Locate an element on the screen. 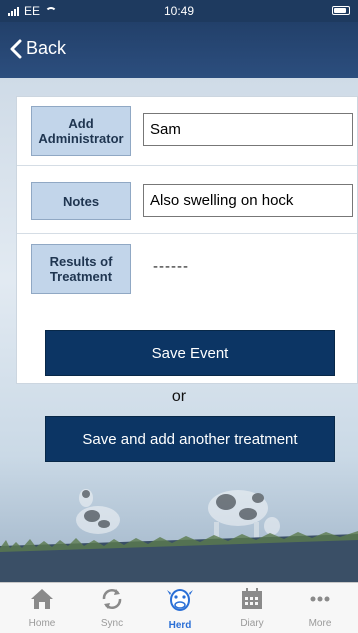  save-event-button: Save Event is located at coordinates (190, 353).